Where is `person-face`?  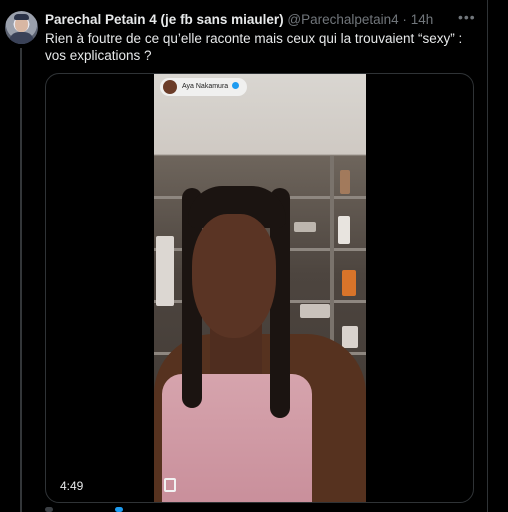
person-face is located at coordinates (234, 276).